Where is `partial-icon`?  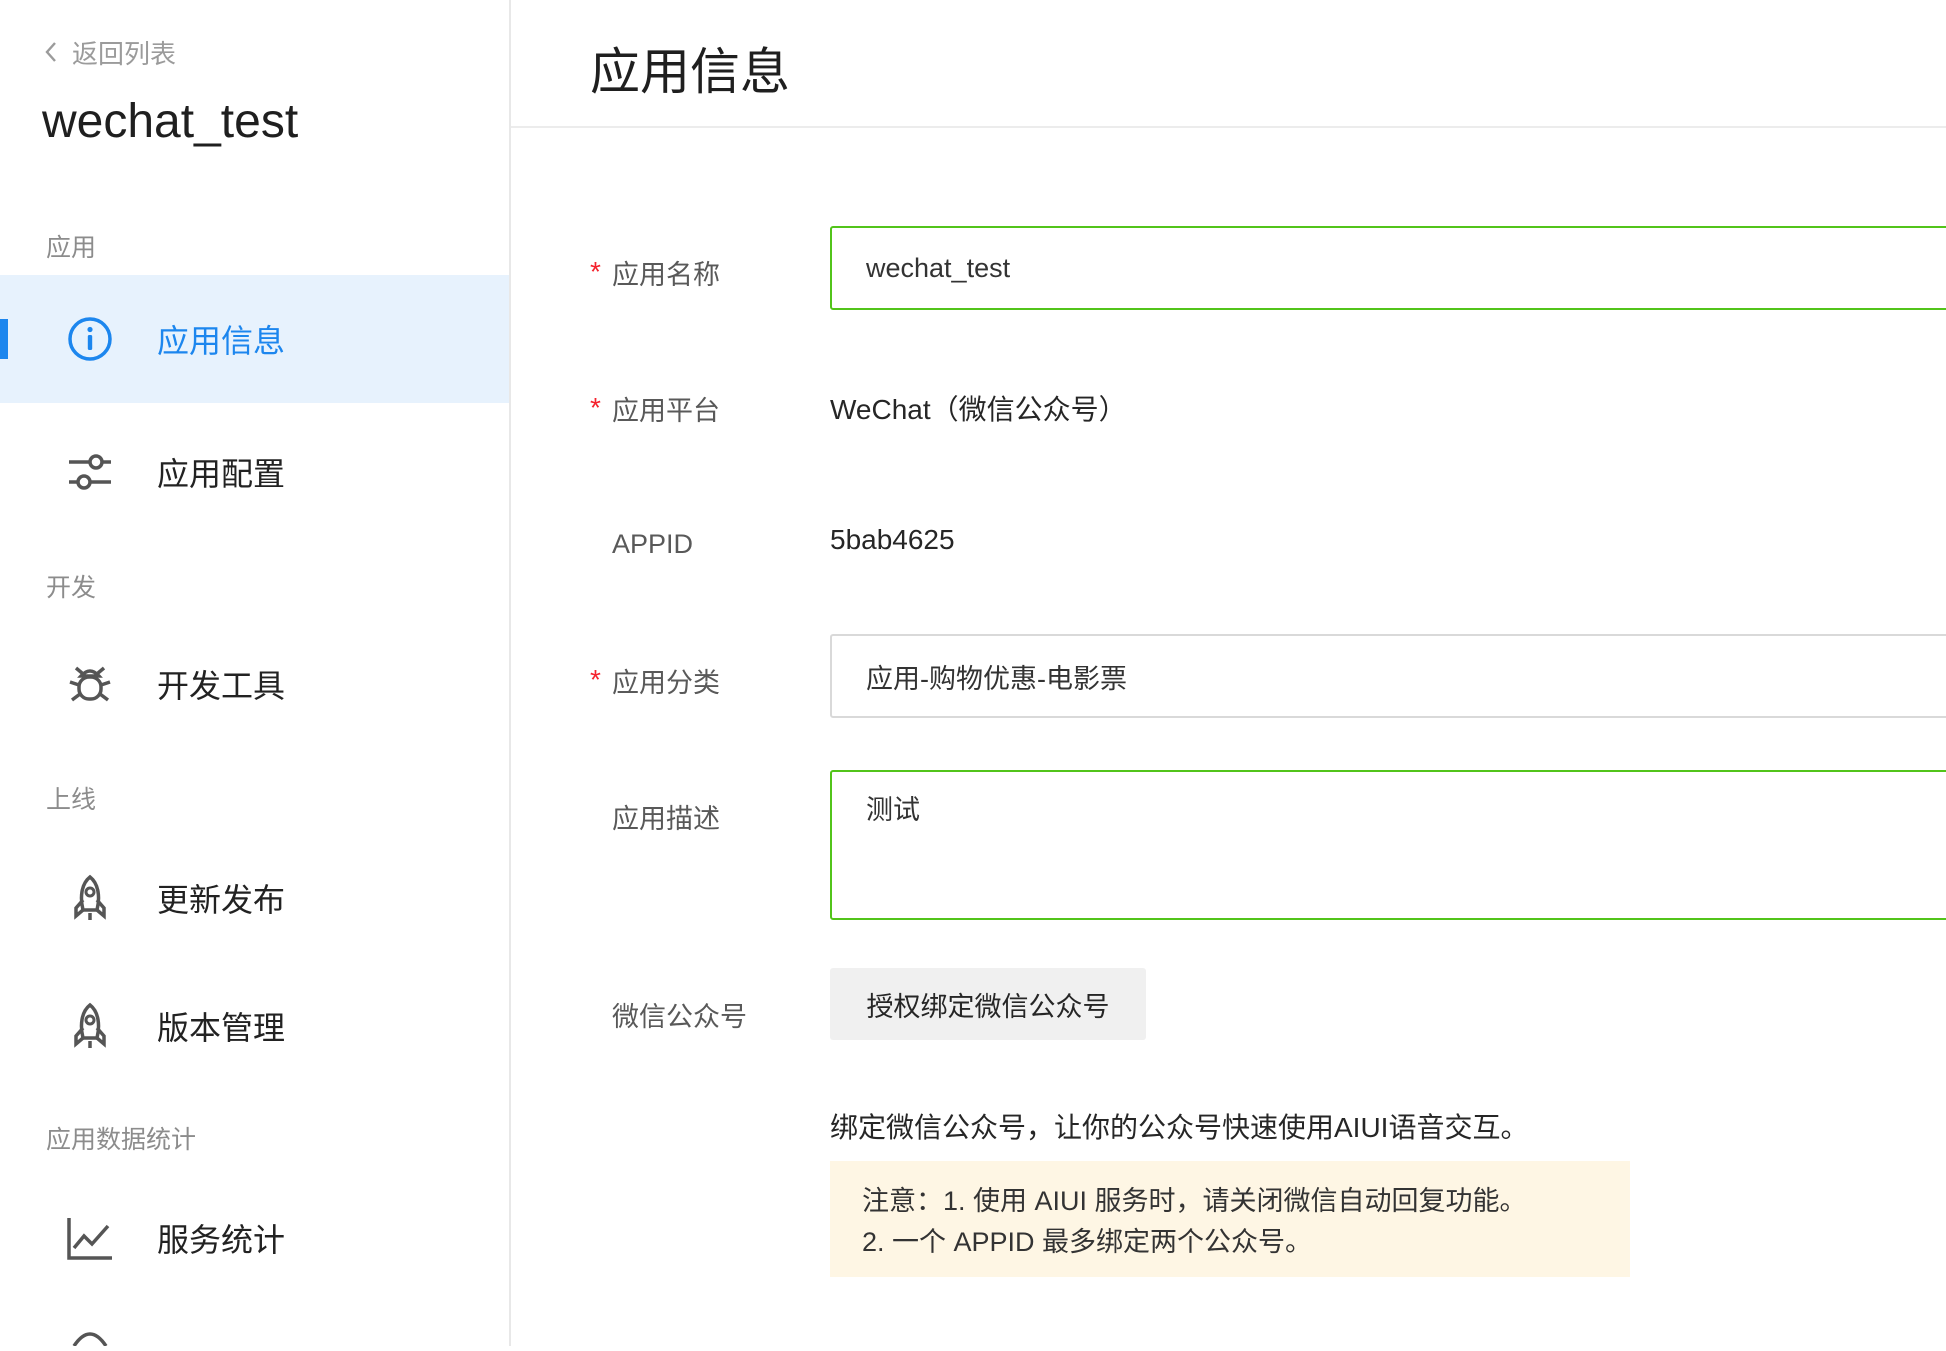
partial-icon is located at coordinates (90, 1340).